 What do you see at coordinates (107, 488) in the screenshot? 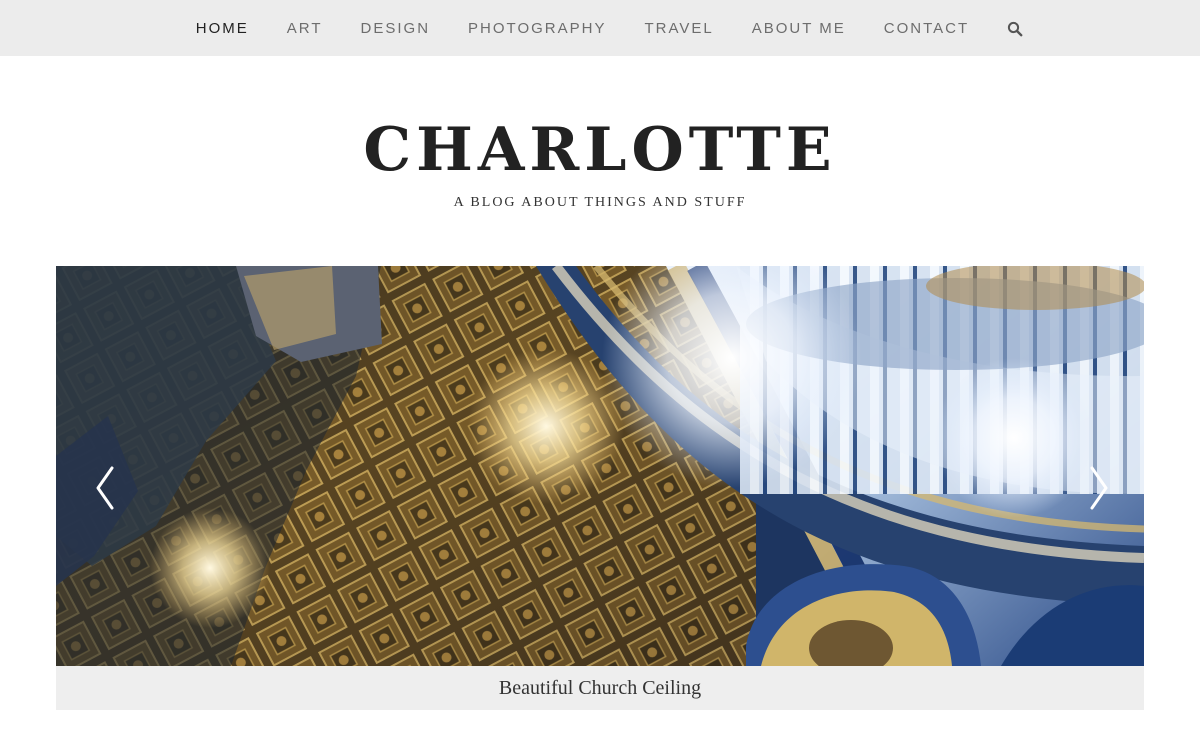
I see `chevron-left-icon` at bounding box center [107, 488].